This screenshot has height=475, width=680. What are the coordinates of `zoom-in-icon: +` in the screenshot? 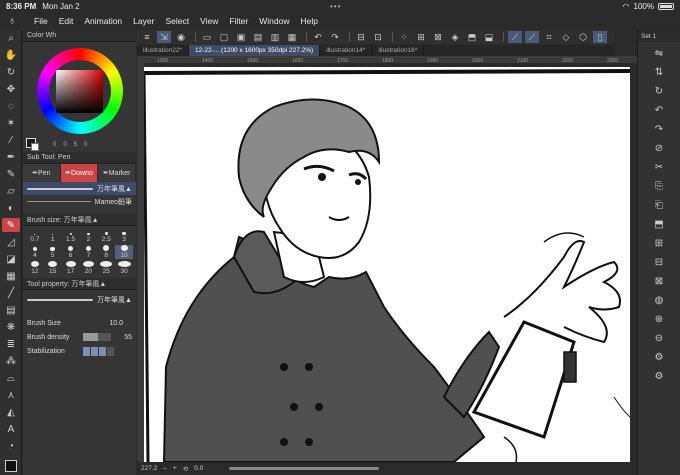 It's located at (175, 468).